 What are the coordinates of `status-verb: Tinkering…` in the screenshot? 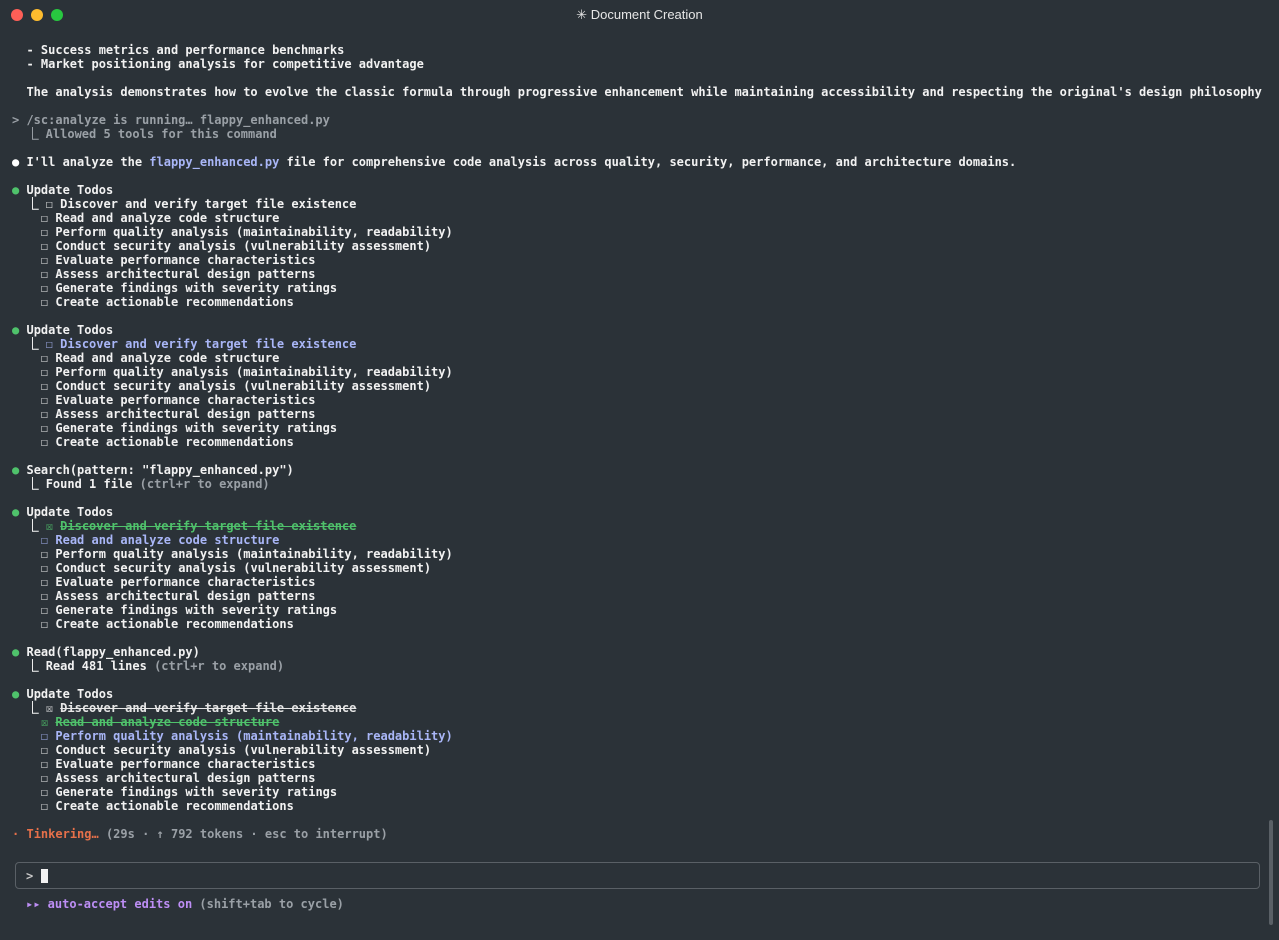 It's located at (62, 834).